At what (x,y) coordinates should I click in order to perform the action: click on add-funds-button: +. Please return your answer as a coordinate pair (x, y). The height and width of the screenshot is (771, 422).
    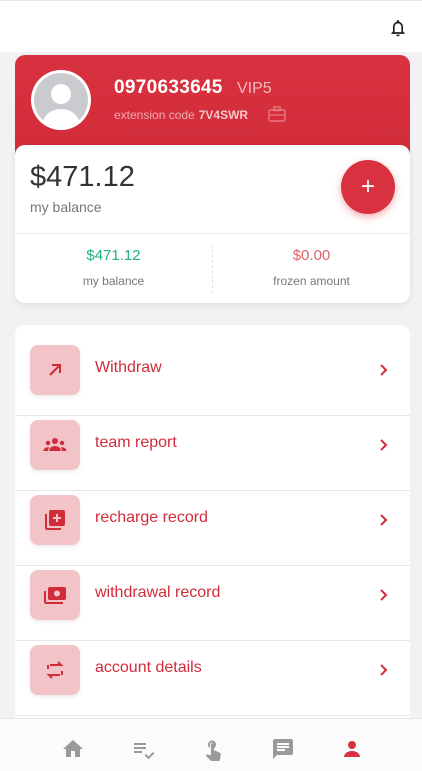
    Looking at the image, I should click on (368, 187).